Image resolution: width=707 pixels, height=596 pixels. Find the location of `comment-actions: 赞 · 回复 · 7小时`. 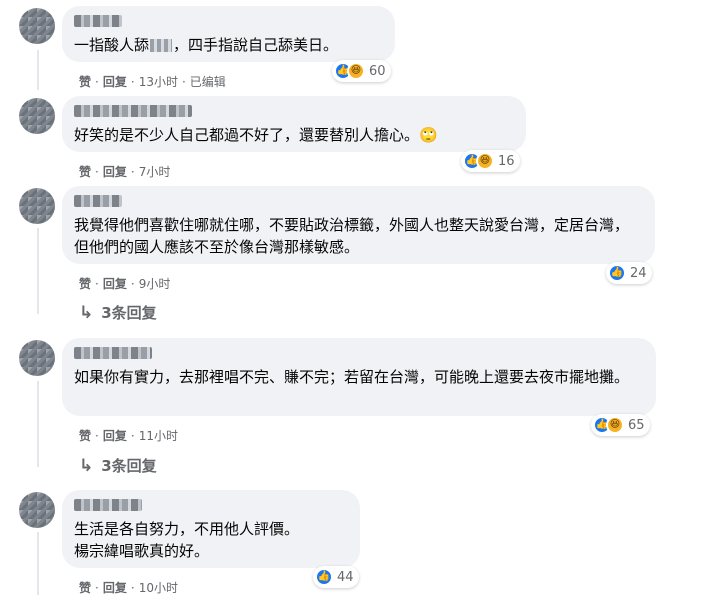

comment-actions: 赞 · 回复 · 7小时 is located at coordinates (125, 171).